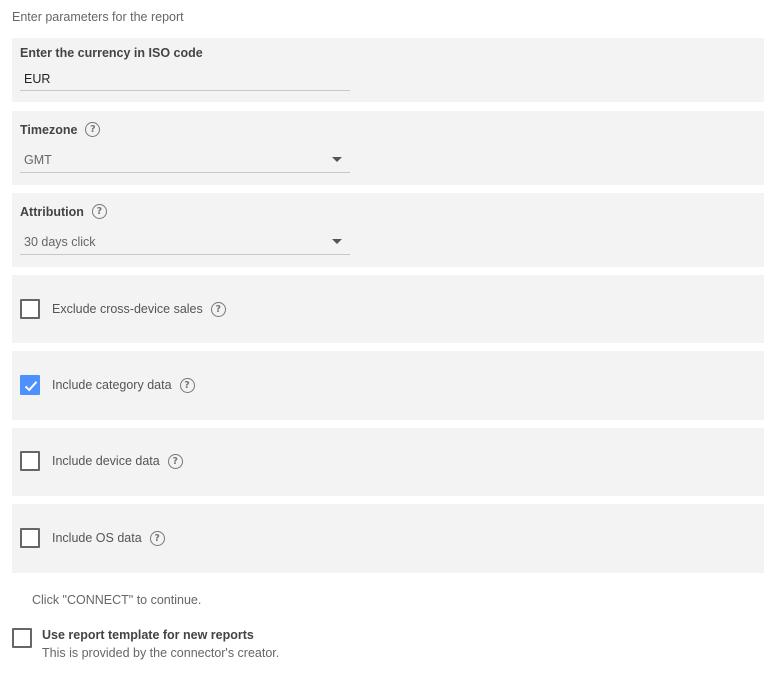 The width and height of the screenshot is (775, 673). I want to click on cross-device-label: Exclude cross-device sales, so click(127, 309).